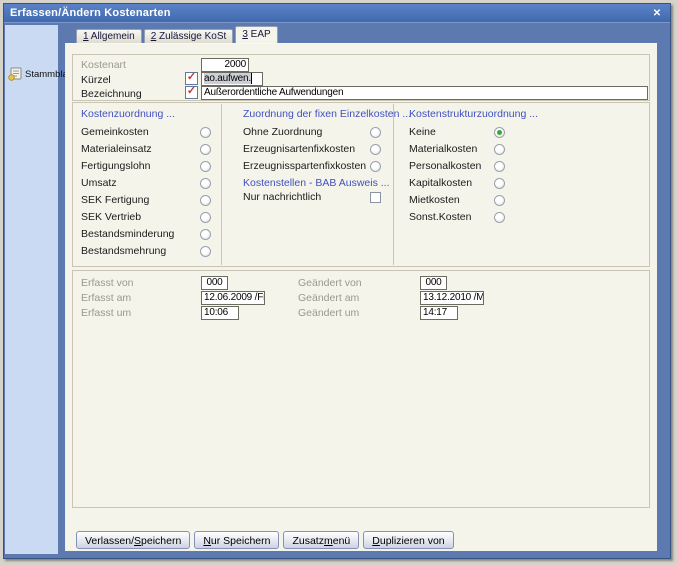 This screenshot has height=566, width=678. What do you see at coordinates (305, 166) in the screenshot?
I see `option-label: Erzeugnisspartenfixkosten` at bounding box center [305, 166].